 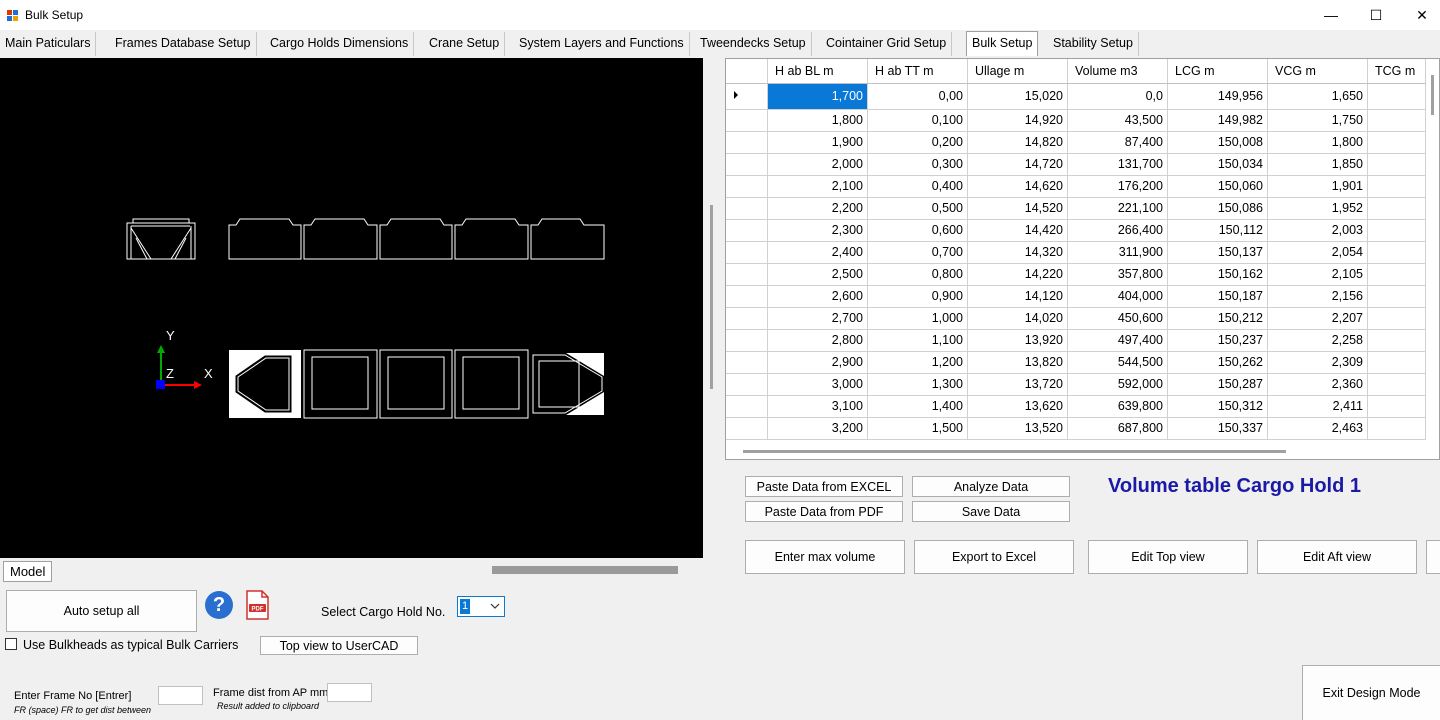 I want to click on viewport-horizontal-scrollbar, so click(x=585, y=570).